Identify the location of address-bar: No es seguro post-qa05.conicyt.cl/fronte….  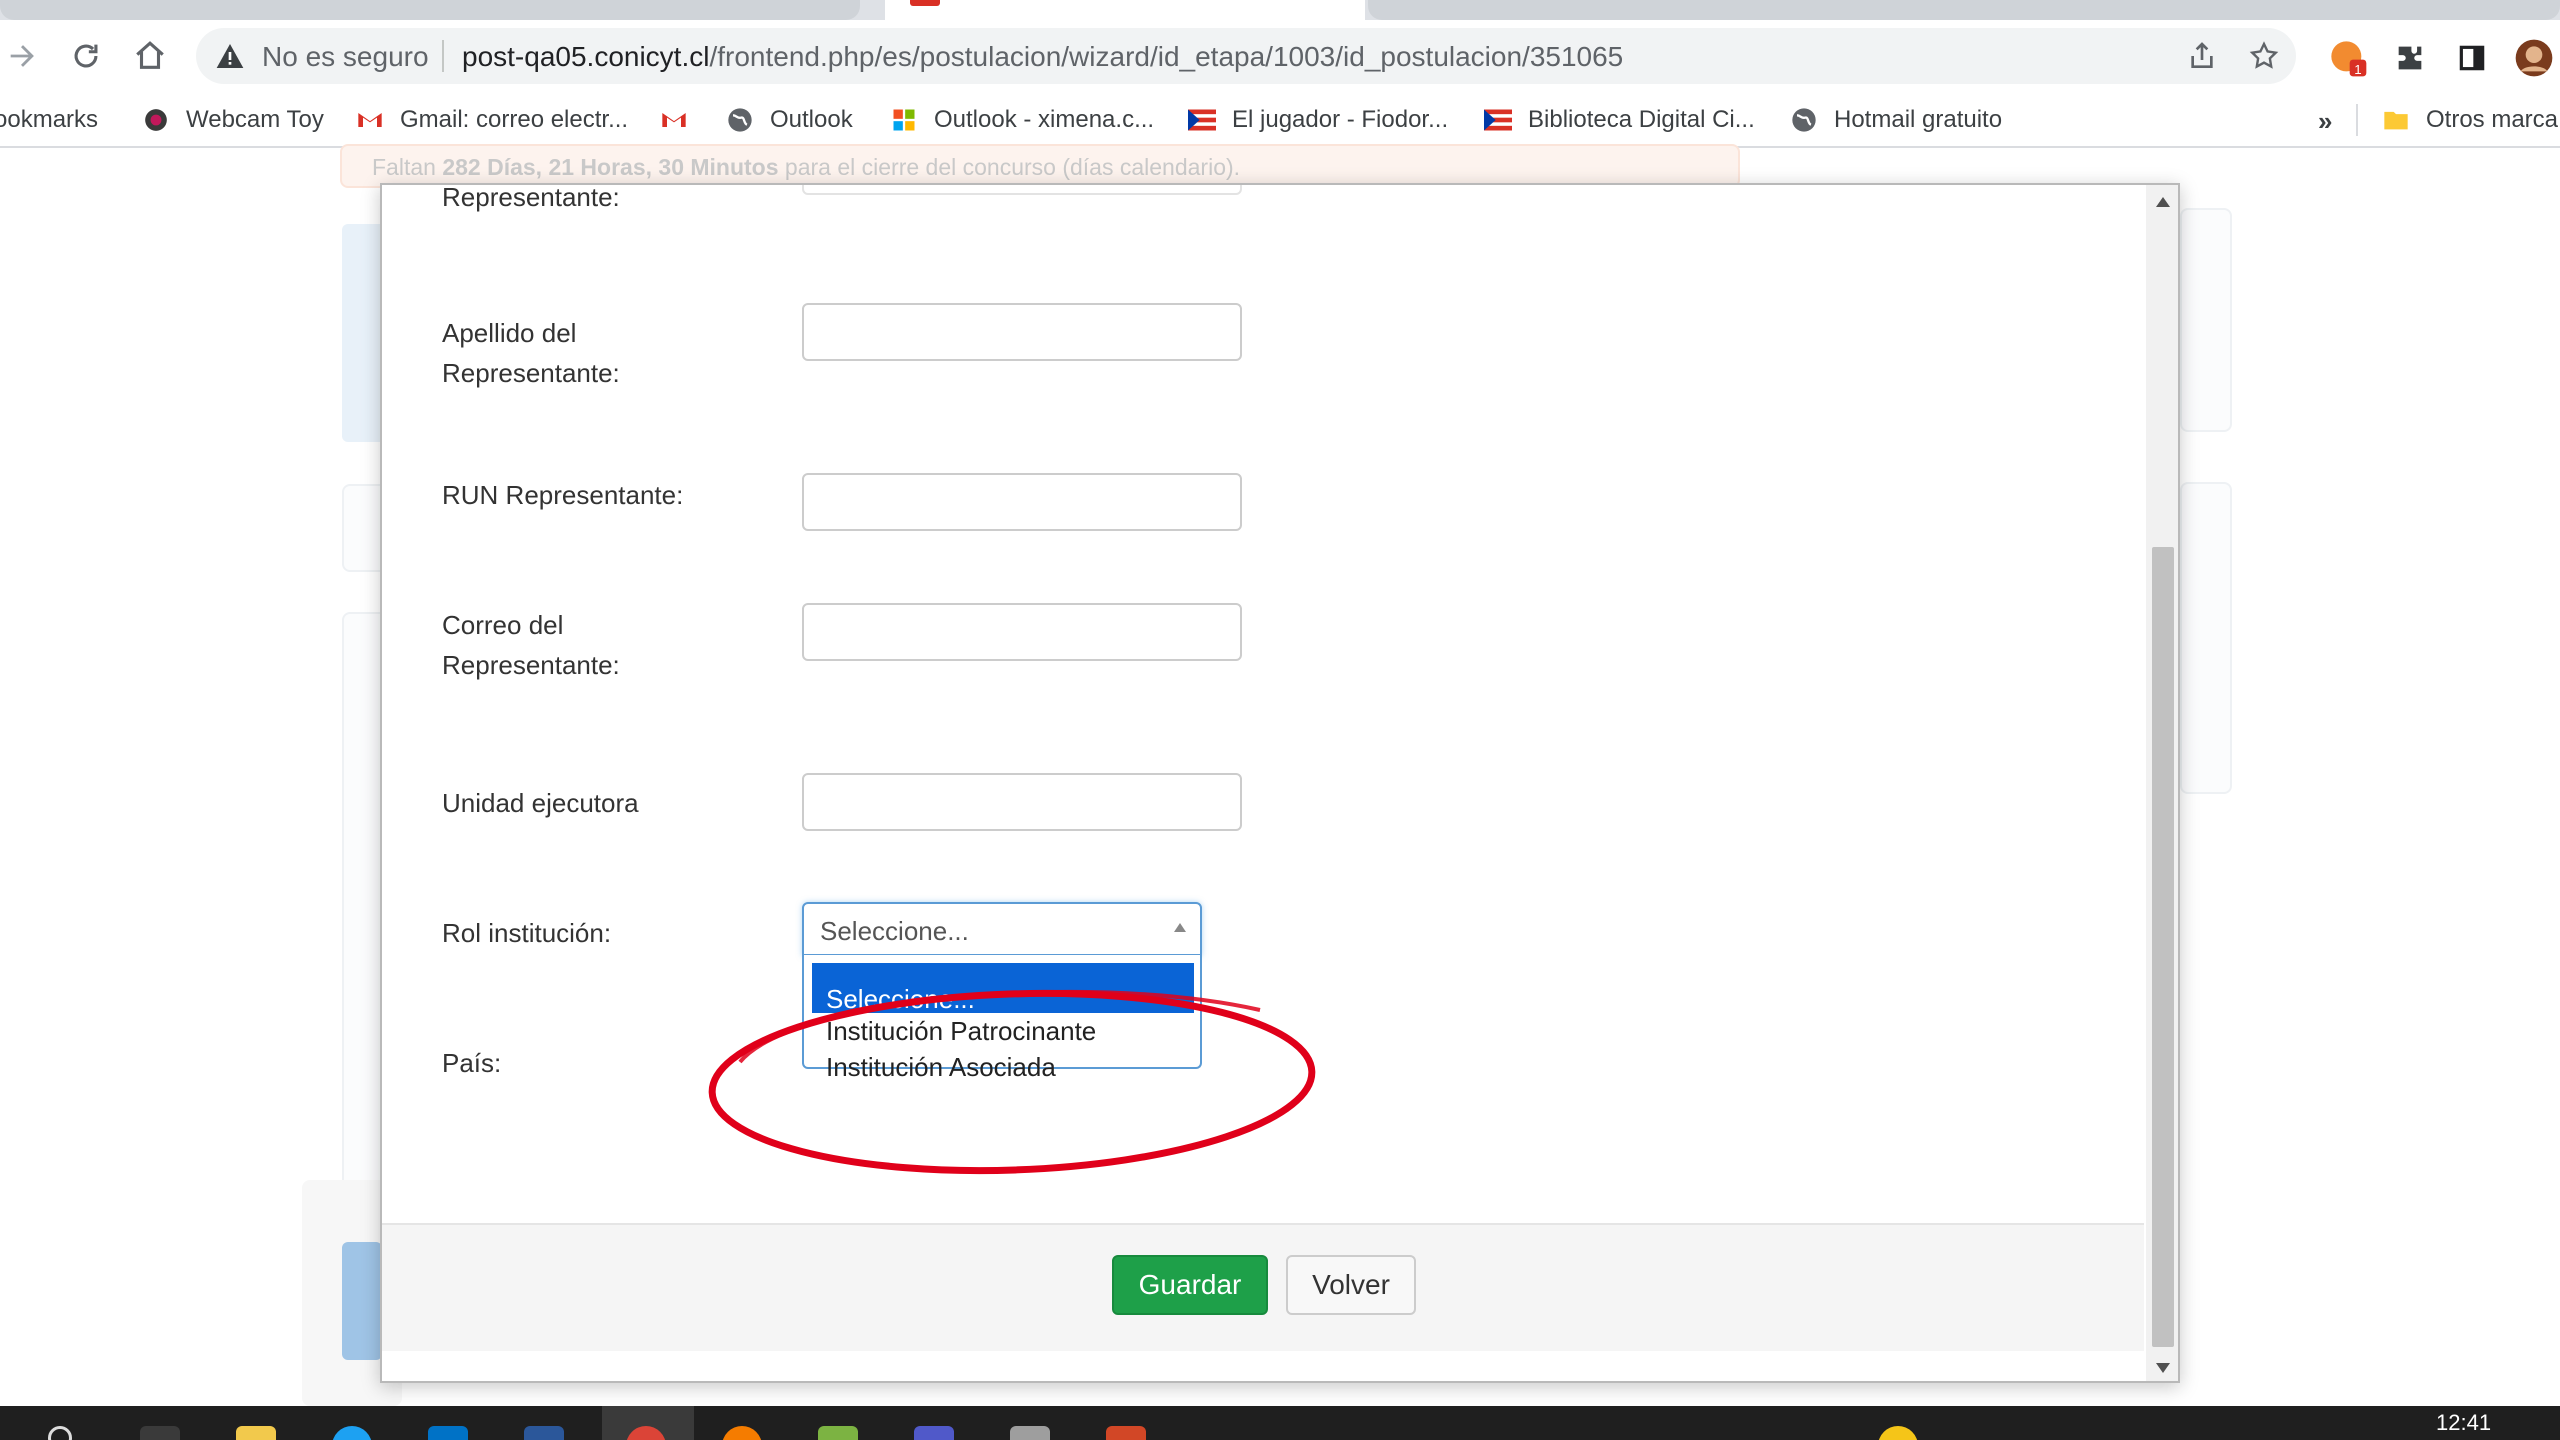
(1246, 56).